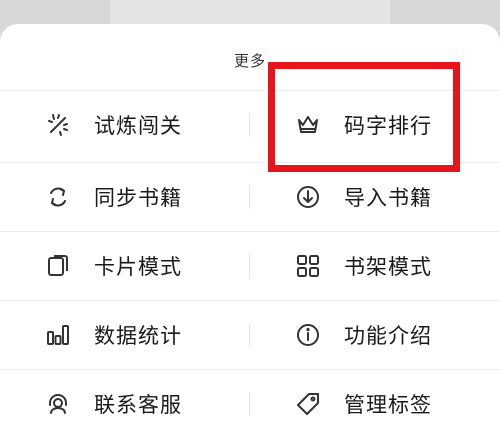  Describe the element at coordinates (388, 405) in the screenshot. I see `menu-item-label: 管理标签` at that location.